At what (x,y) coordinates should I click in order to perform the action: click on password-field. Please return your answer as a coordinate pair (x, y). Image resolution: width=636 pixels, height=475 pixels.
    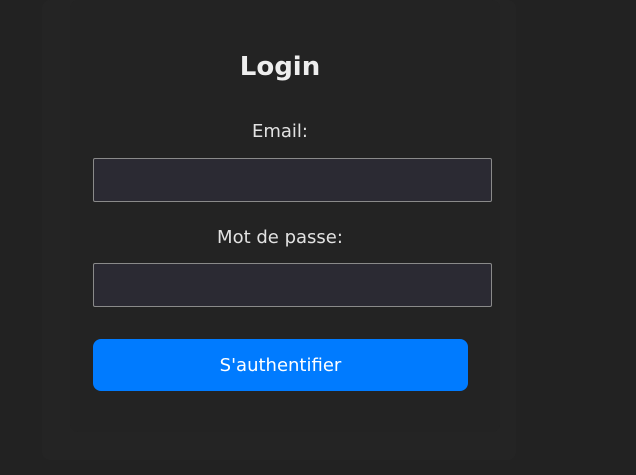
    Looking at the image, I should click on (292, 285).